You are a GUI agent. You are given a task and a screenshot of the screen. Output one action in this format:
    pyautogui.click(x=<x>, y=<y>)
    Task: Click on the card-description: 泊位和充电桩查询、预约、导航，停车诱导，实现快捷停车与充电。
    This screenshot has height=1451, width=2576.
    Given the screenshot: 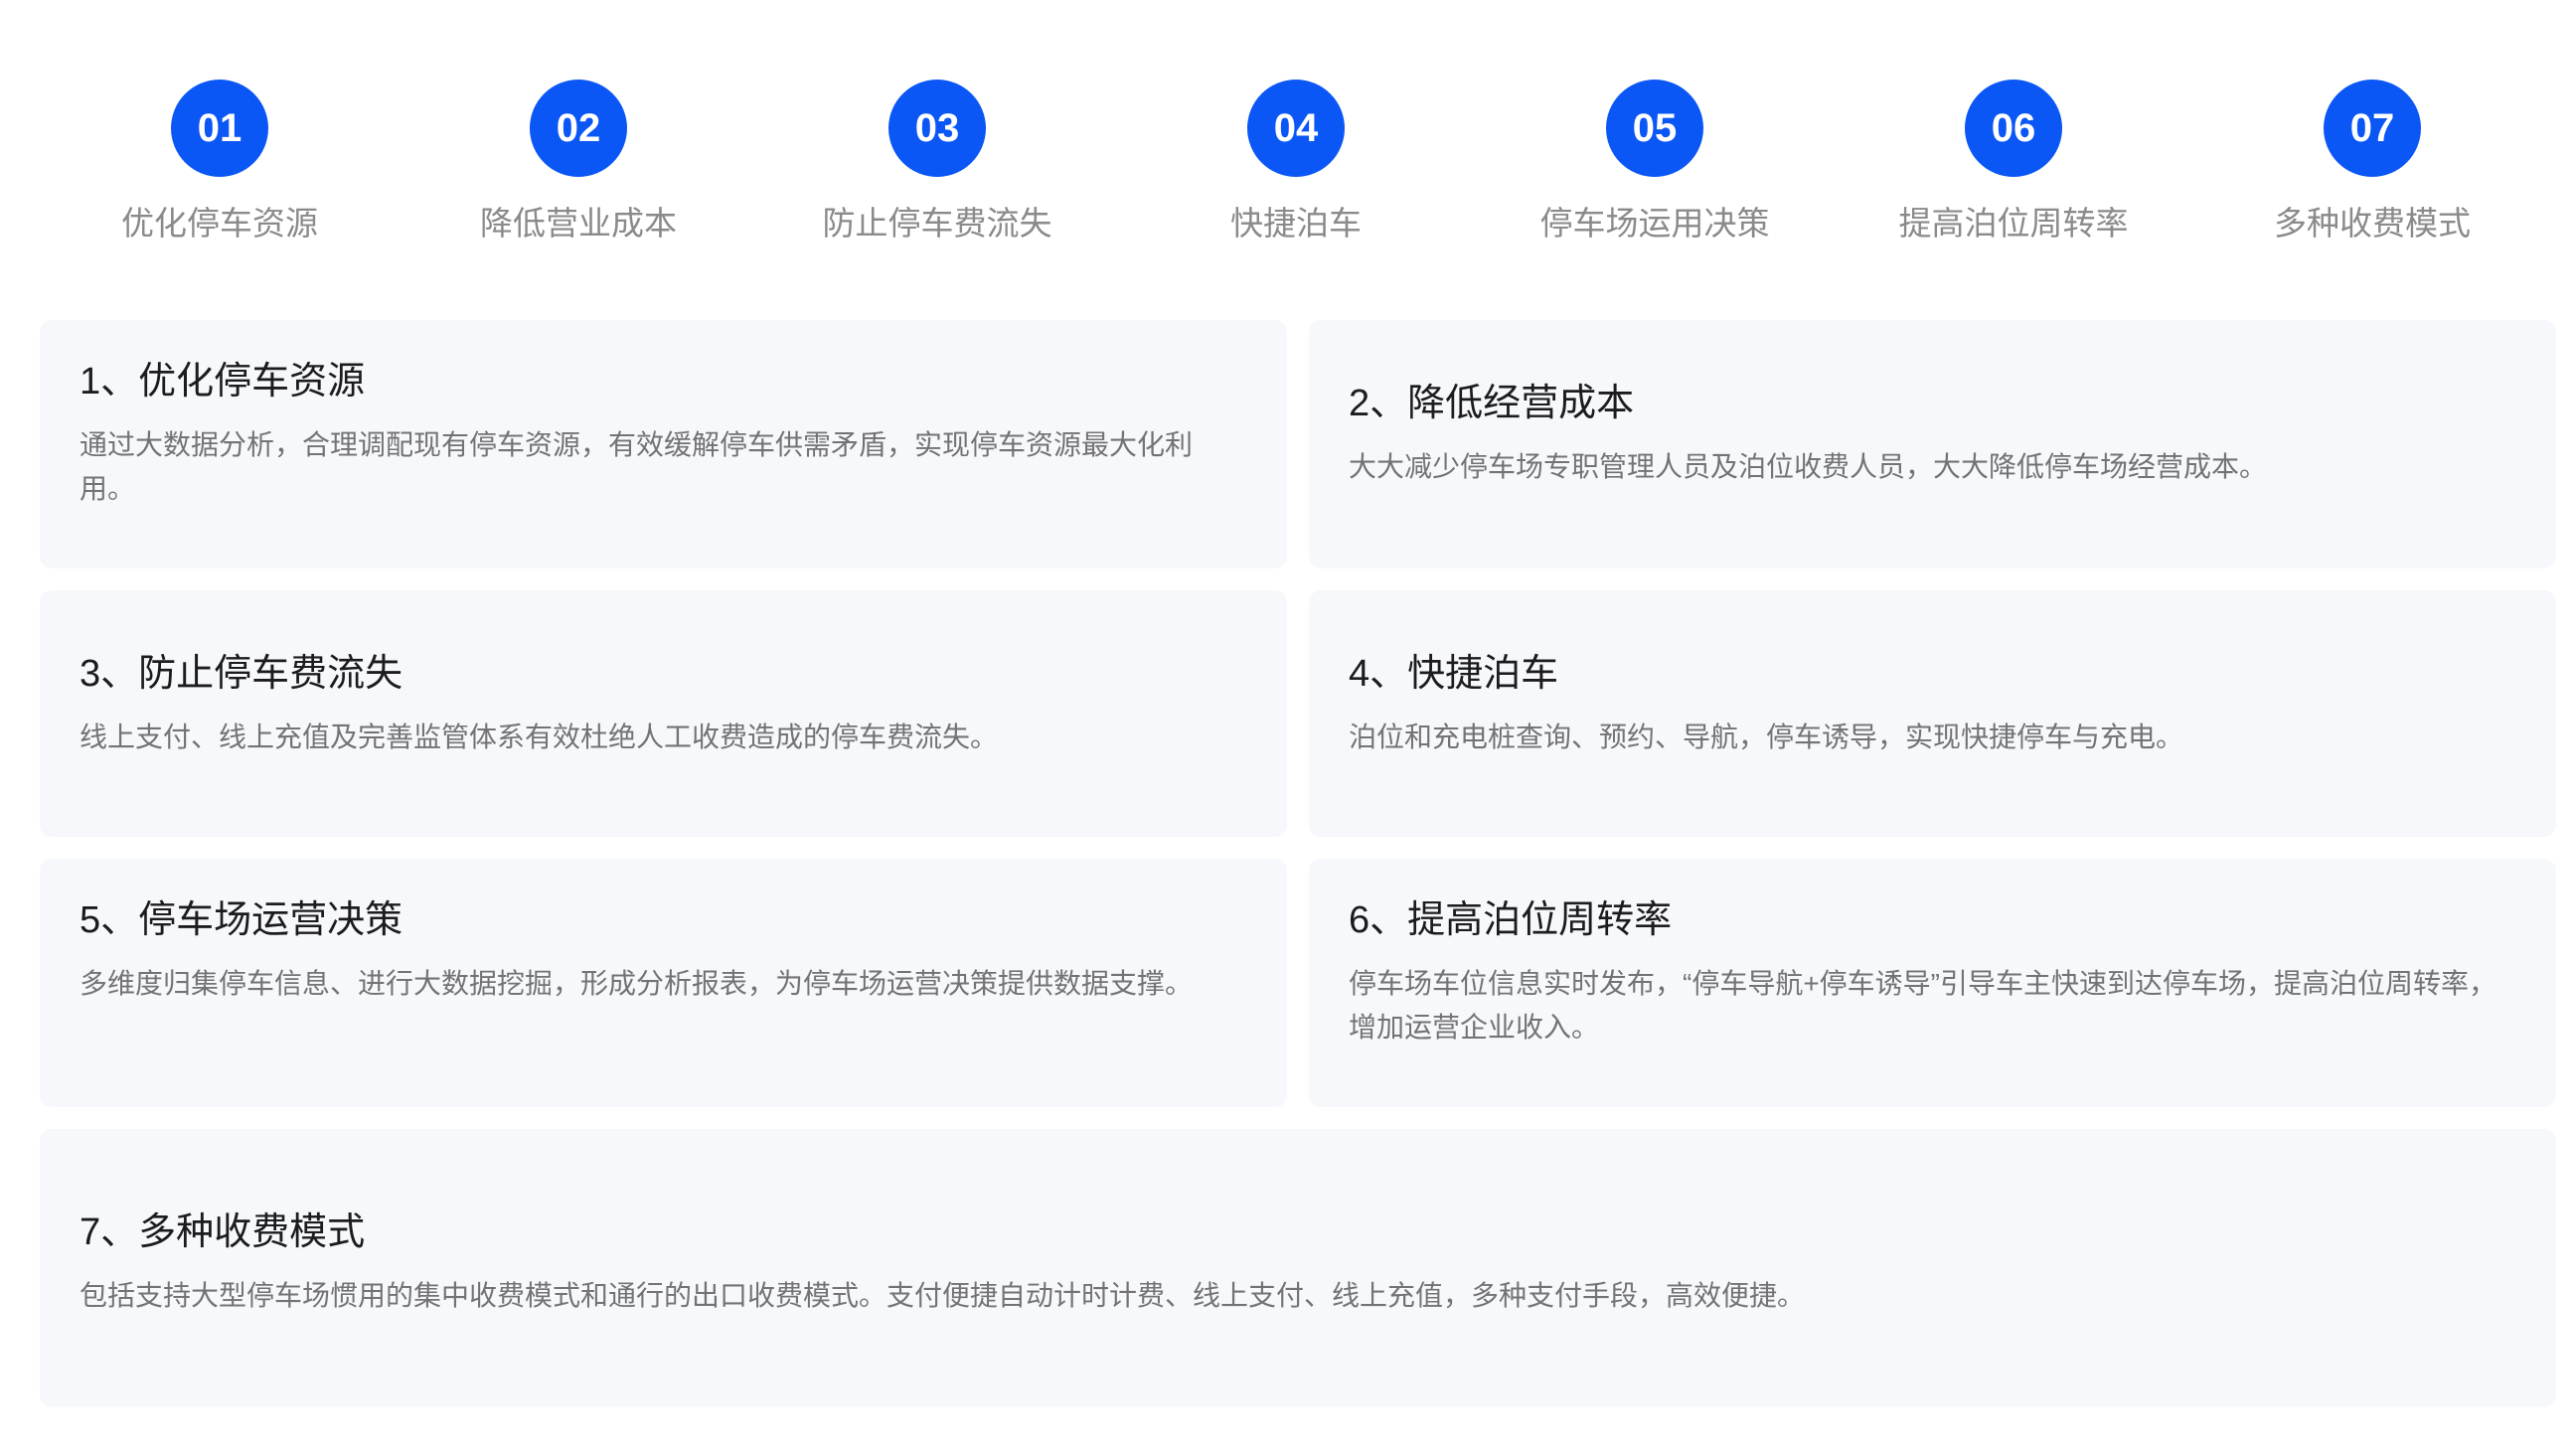 What is the action you would take?
    pyautogui.click(x=1766, y=737)
    